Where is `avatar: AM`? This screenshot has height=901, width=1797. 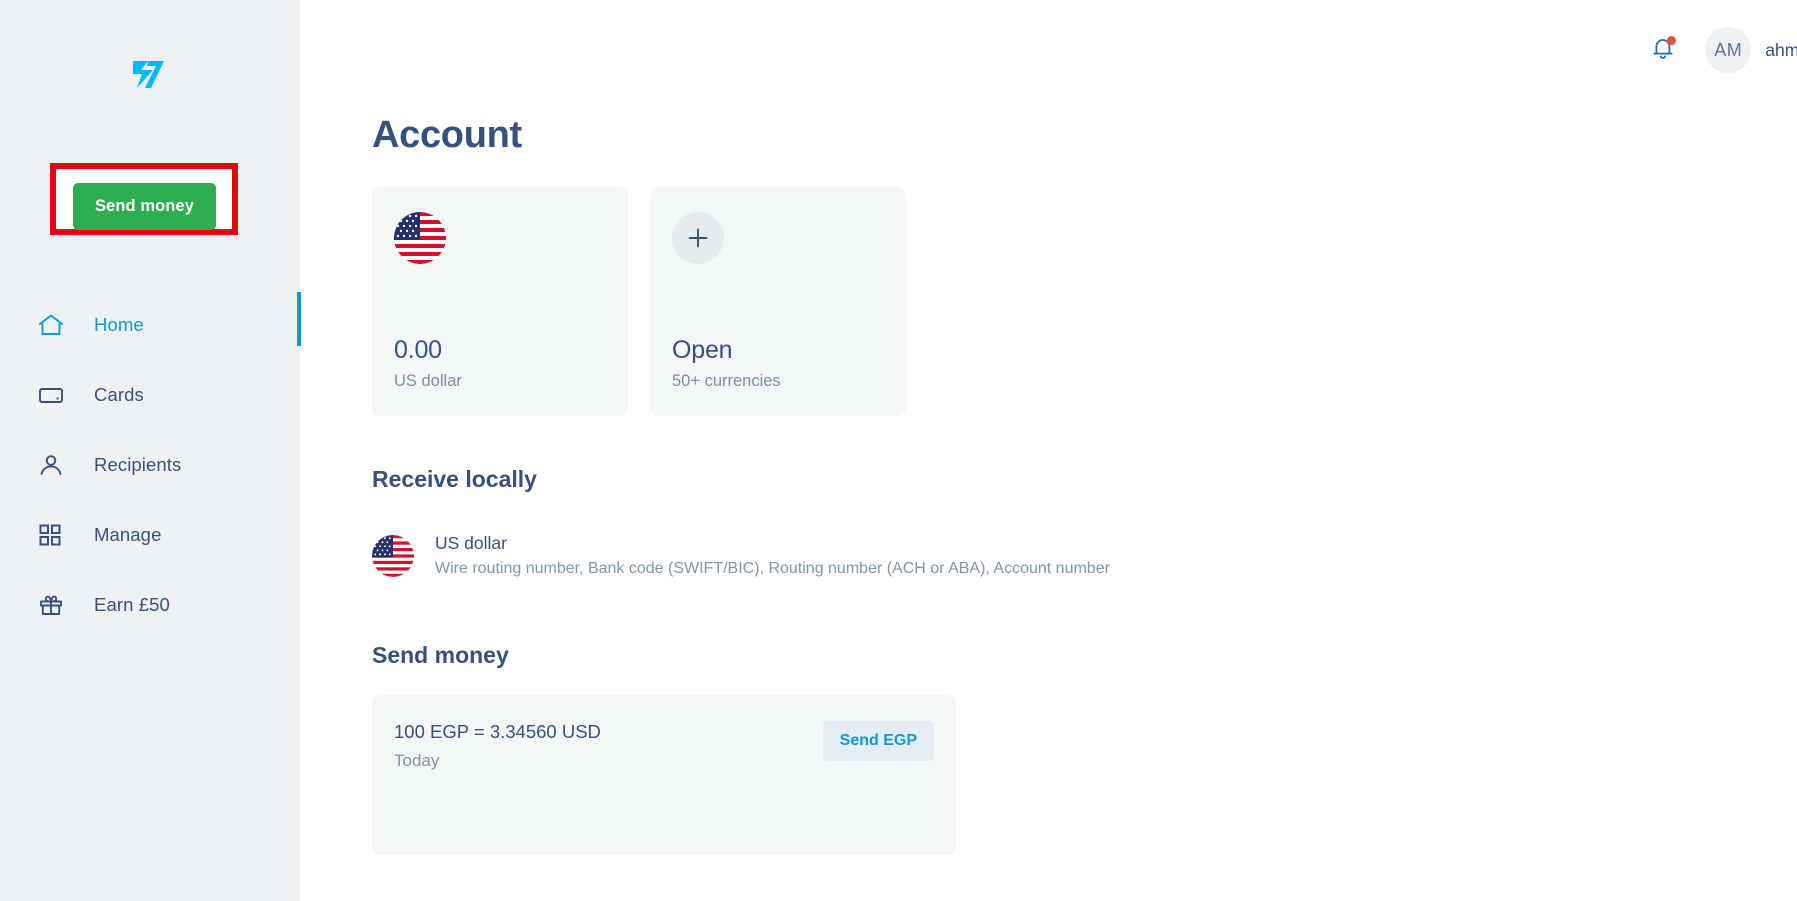 avatar: AM is located at coordinates (1728, 50).